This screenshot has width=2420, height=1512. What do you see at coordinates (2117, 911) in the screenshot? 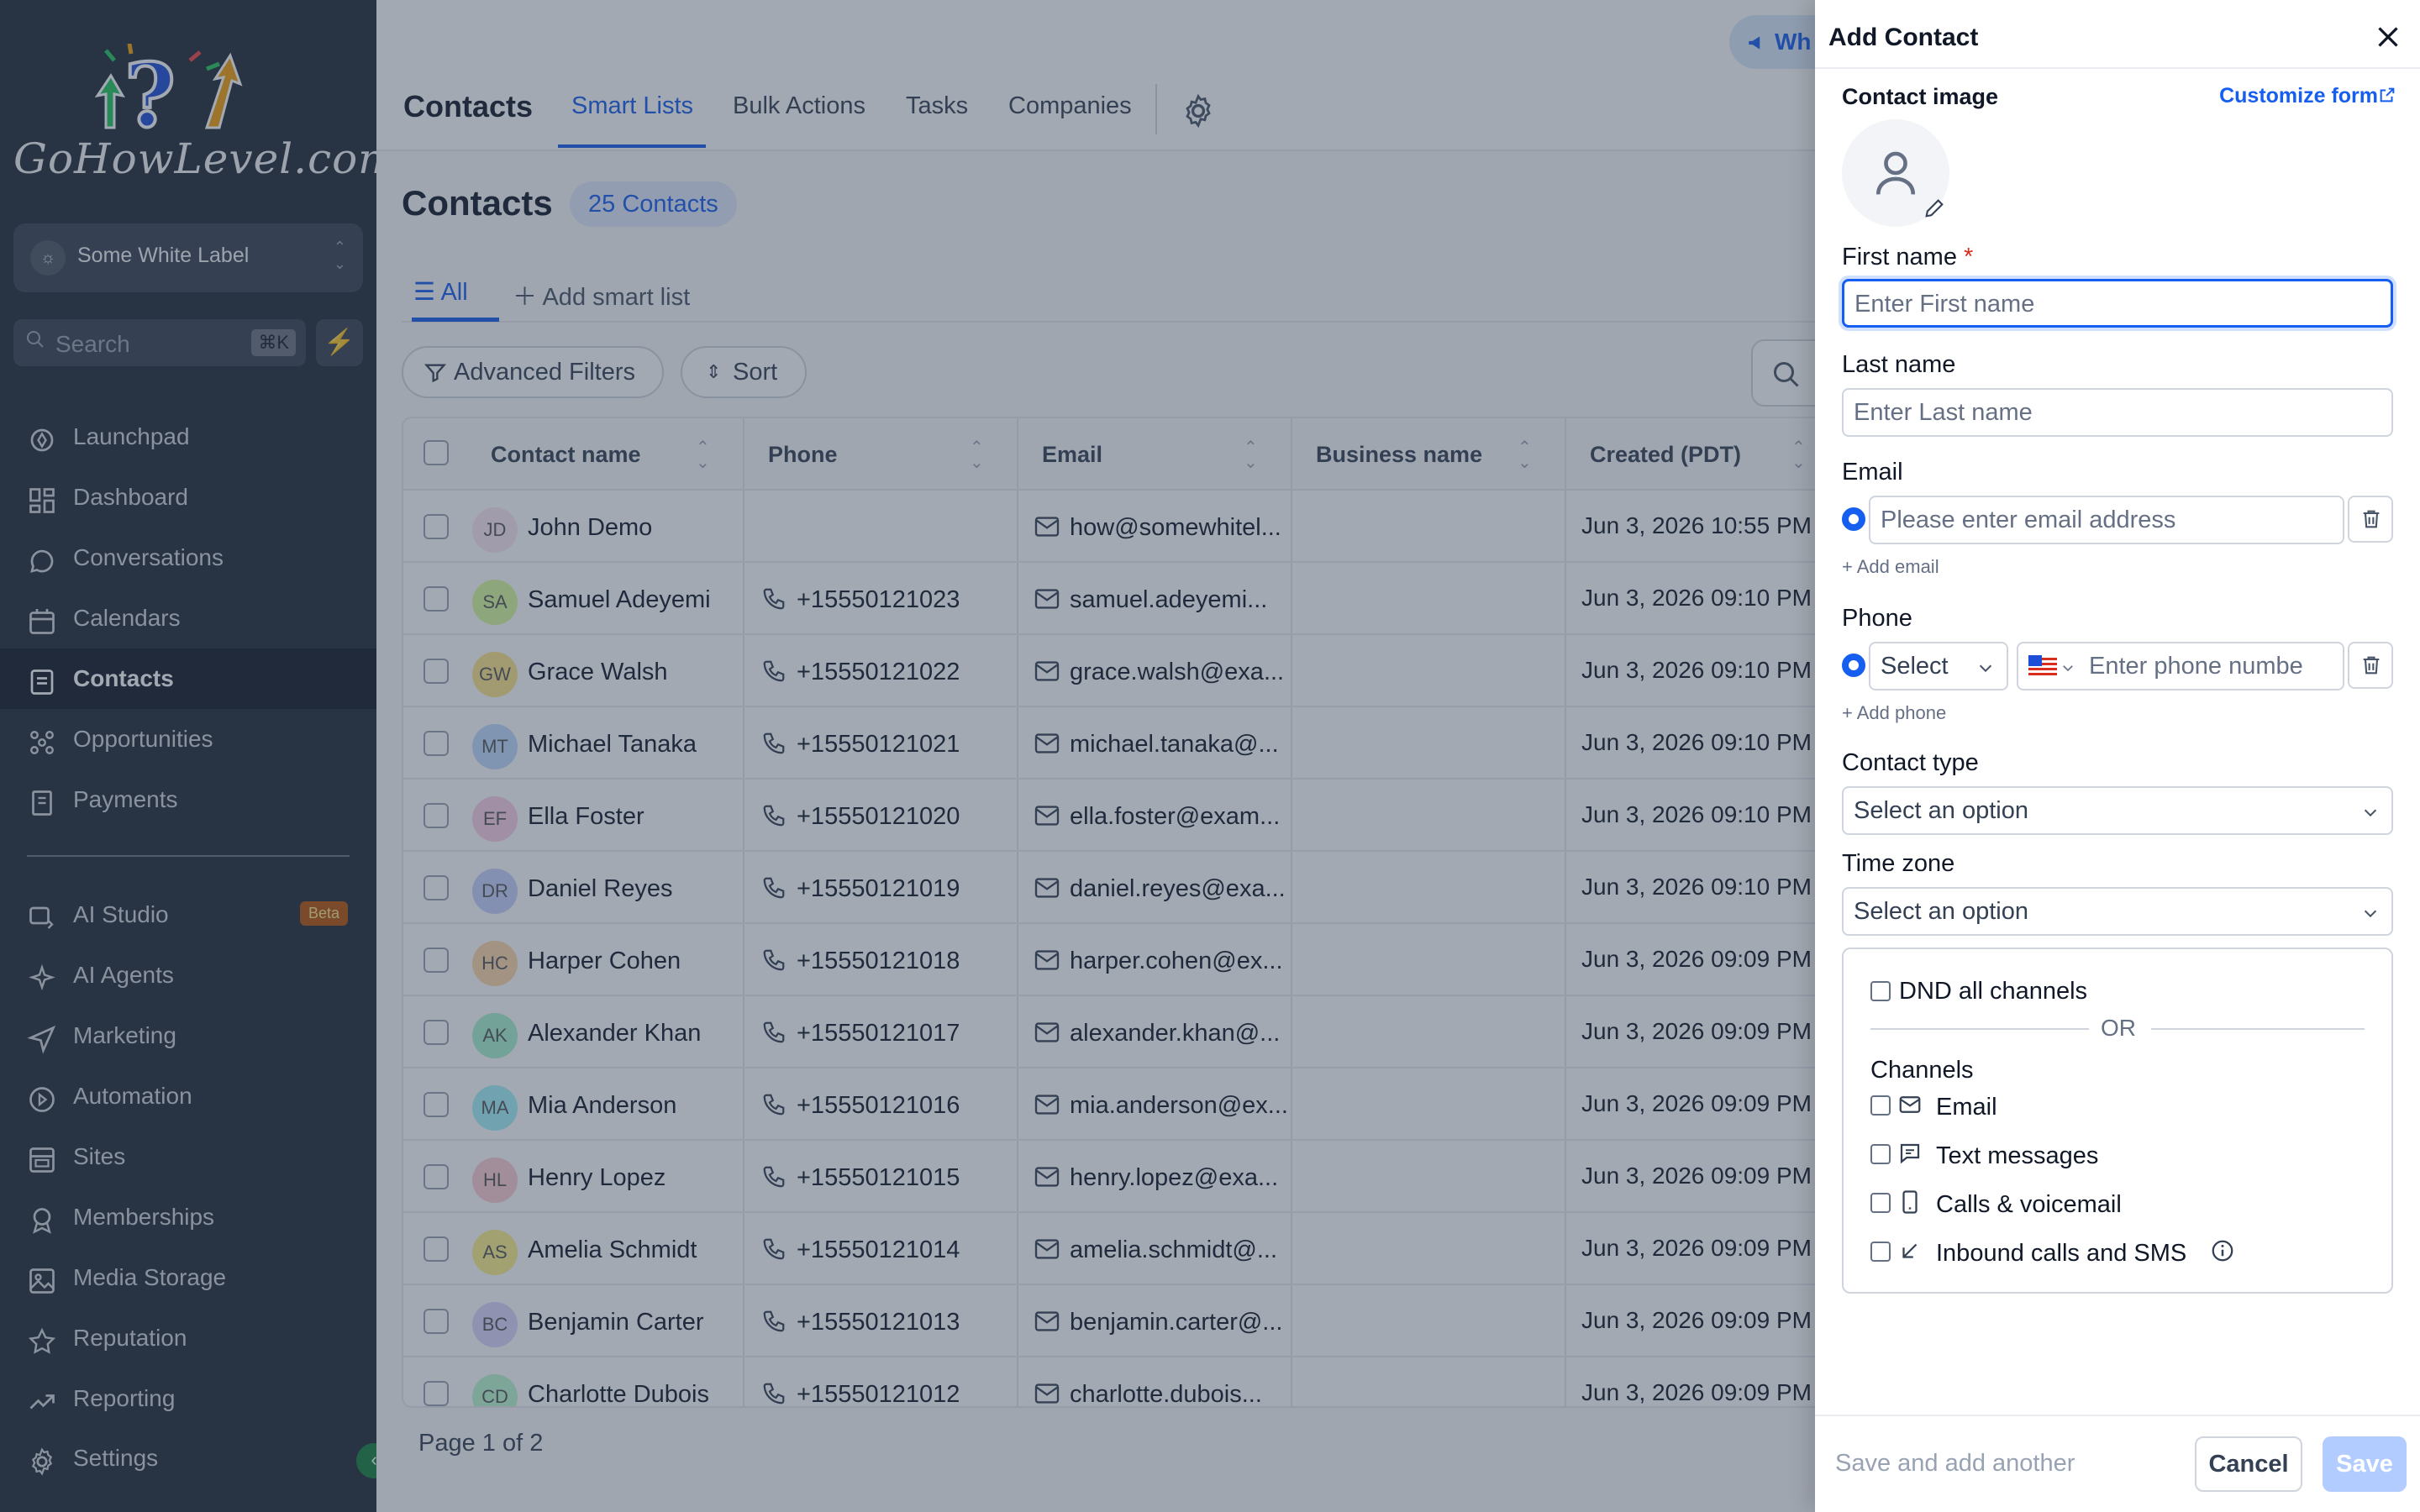
I see `time-zone-select: Select an option` at bounding box center [2117, 911].